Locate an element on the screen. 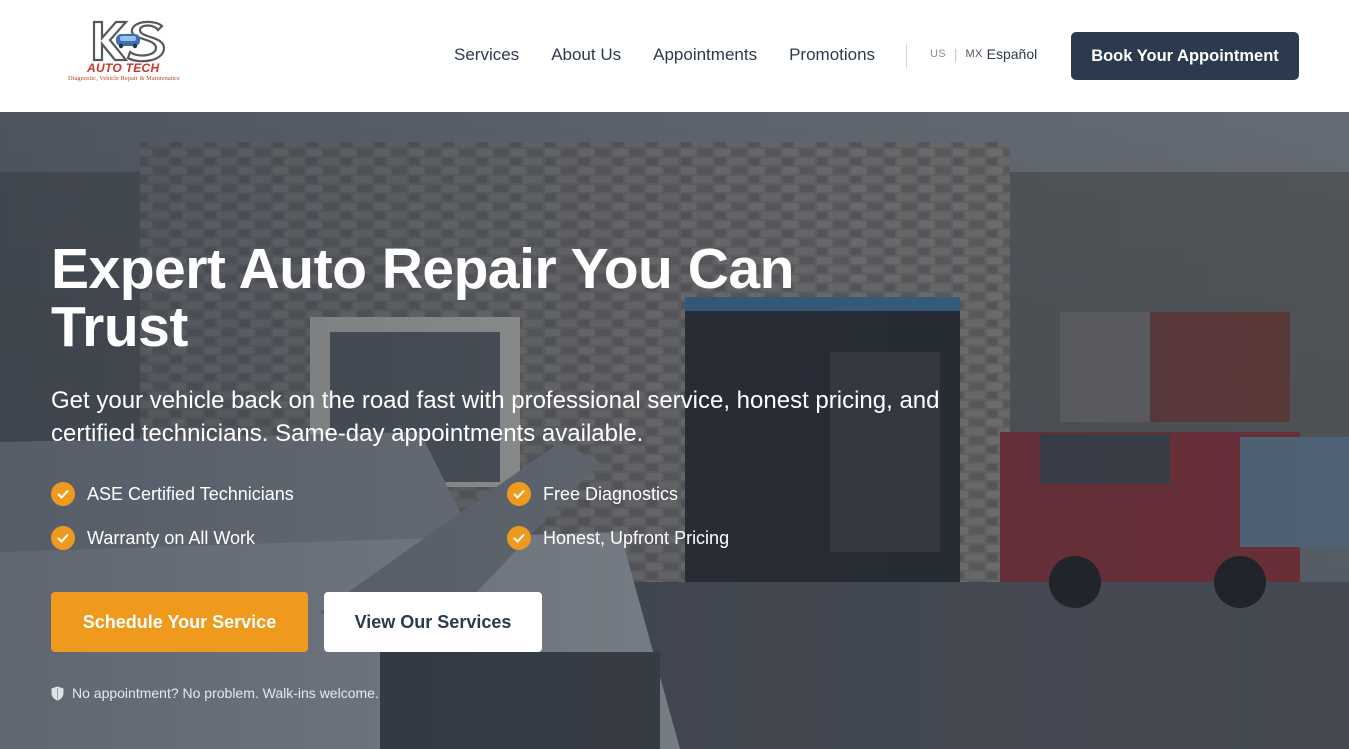 Image resolution: width=1349 pixels, height=749 pixels. feature-item: Free Diagnostics is located at coordinates (592, 494).